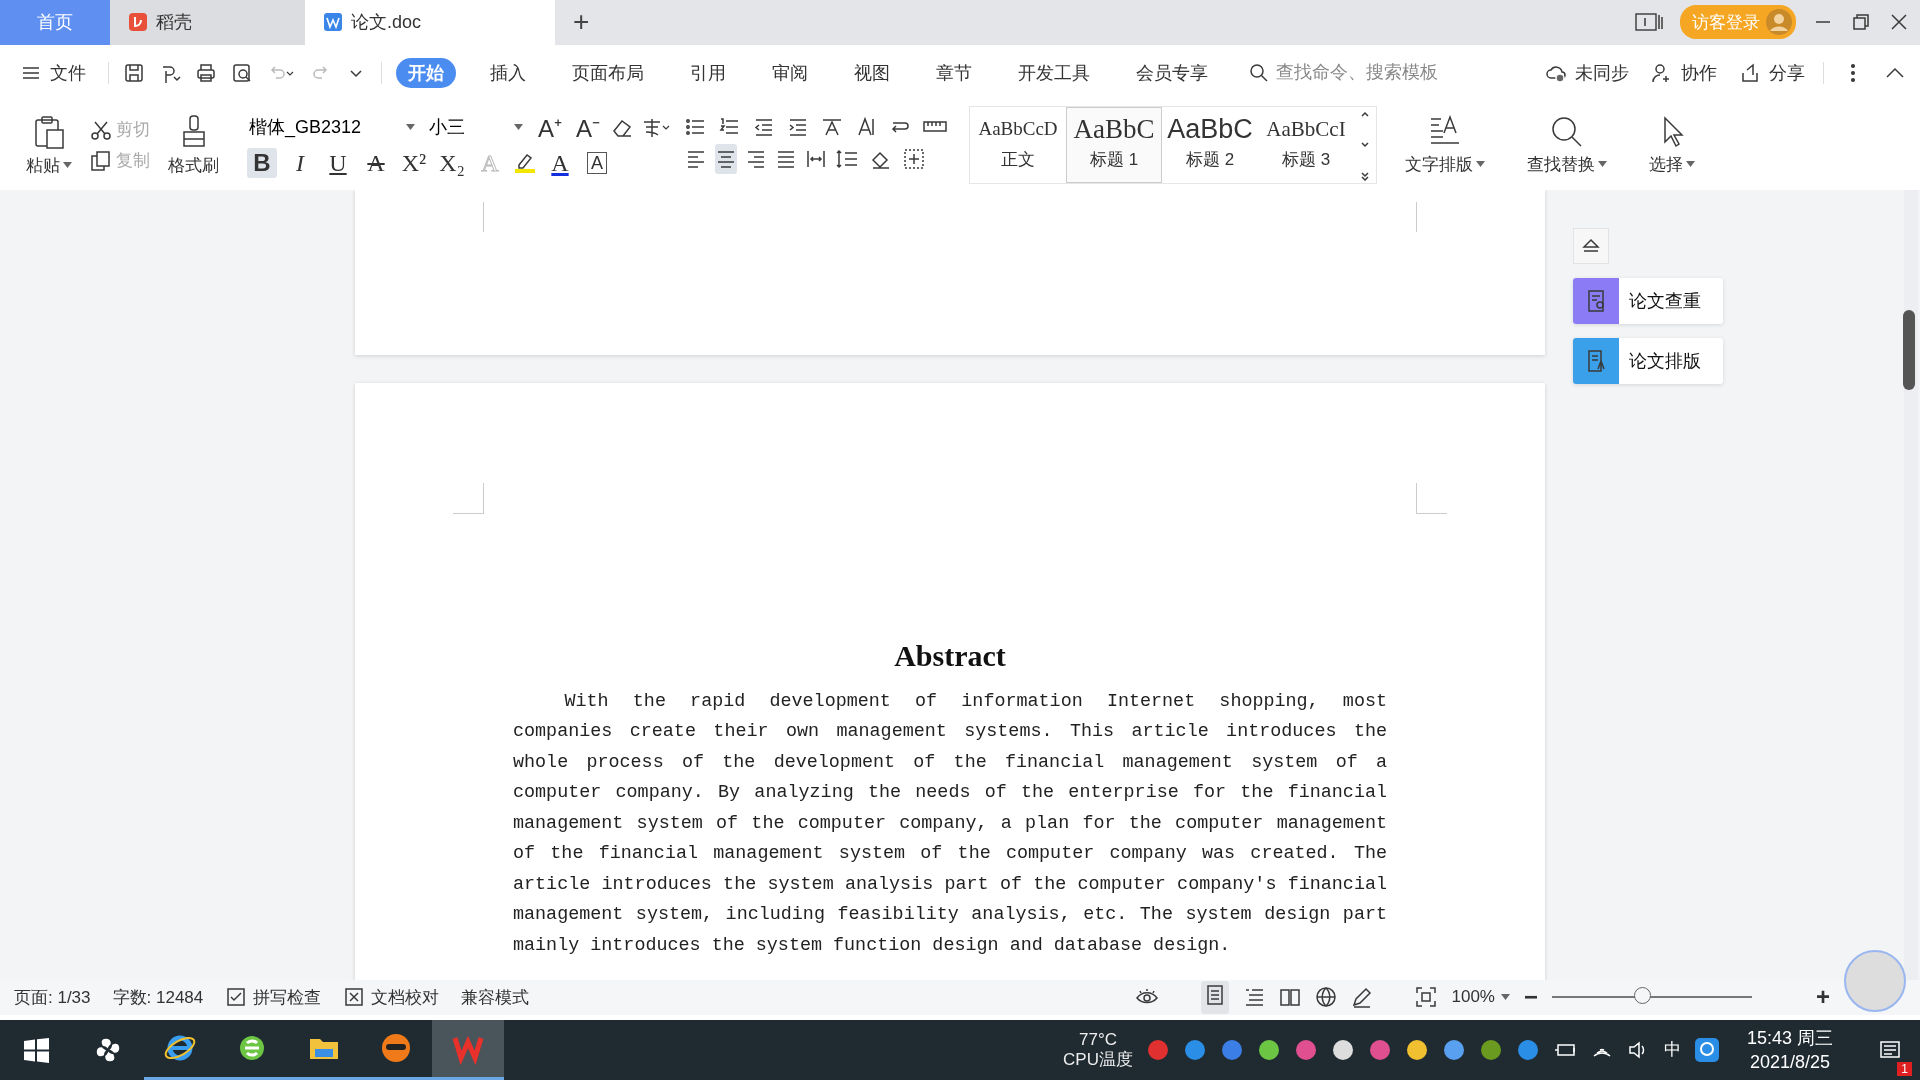  What do you see at coordinates (1648, 360) in the screenshot?
I see `side-tool-button: 论文排版` at bounding box center [1648, 360].